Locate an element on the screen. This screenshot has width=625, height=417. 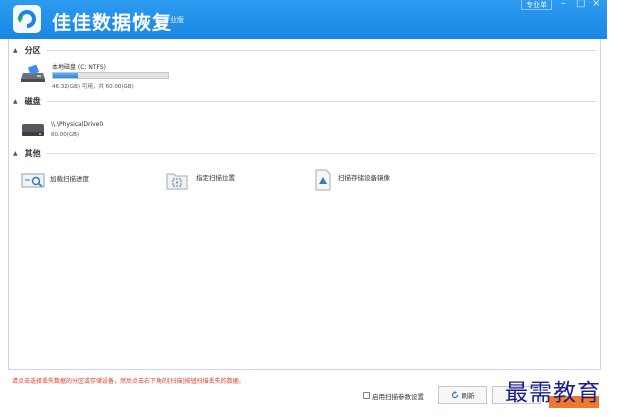
load-scan-progress-item: 加载扫描进度 is located at coordinates (81, 179).